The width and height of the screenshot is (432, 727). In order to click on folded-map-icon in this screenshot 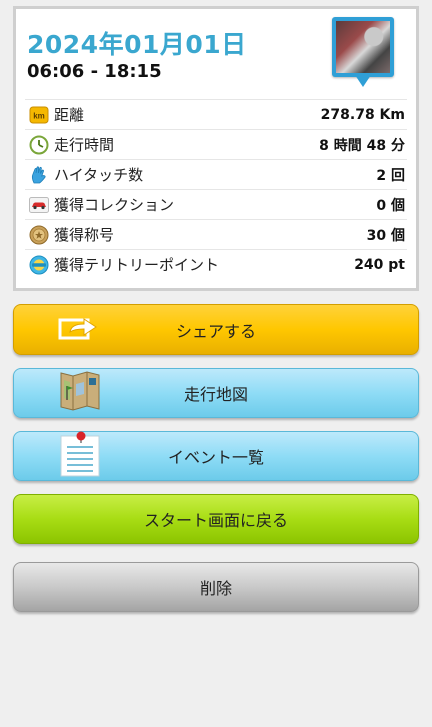, I will do `click(80, 393)`.